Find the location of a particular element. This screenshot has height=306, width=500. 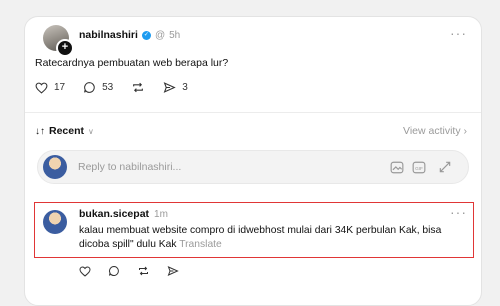

comment-icon is located at coordinates (89, 87).